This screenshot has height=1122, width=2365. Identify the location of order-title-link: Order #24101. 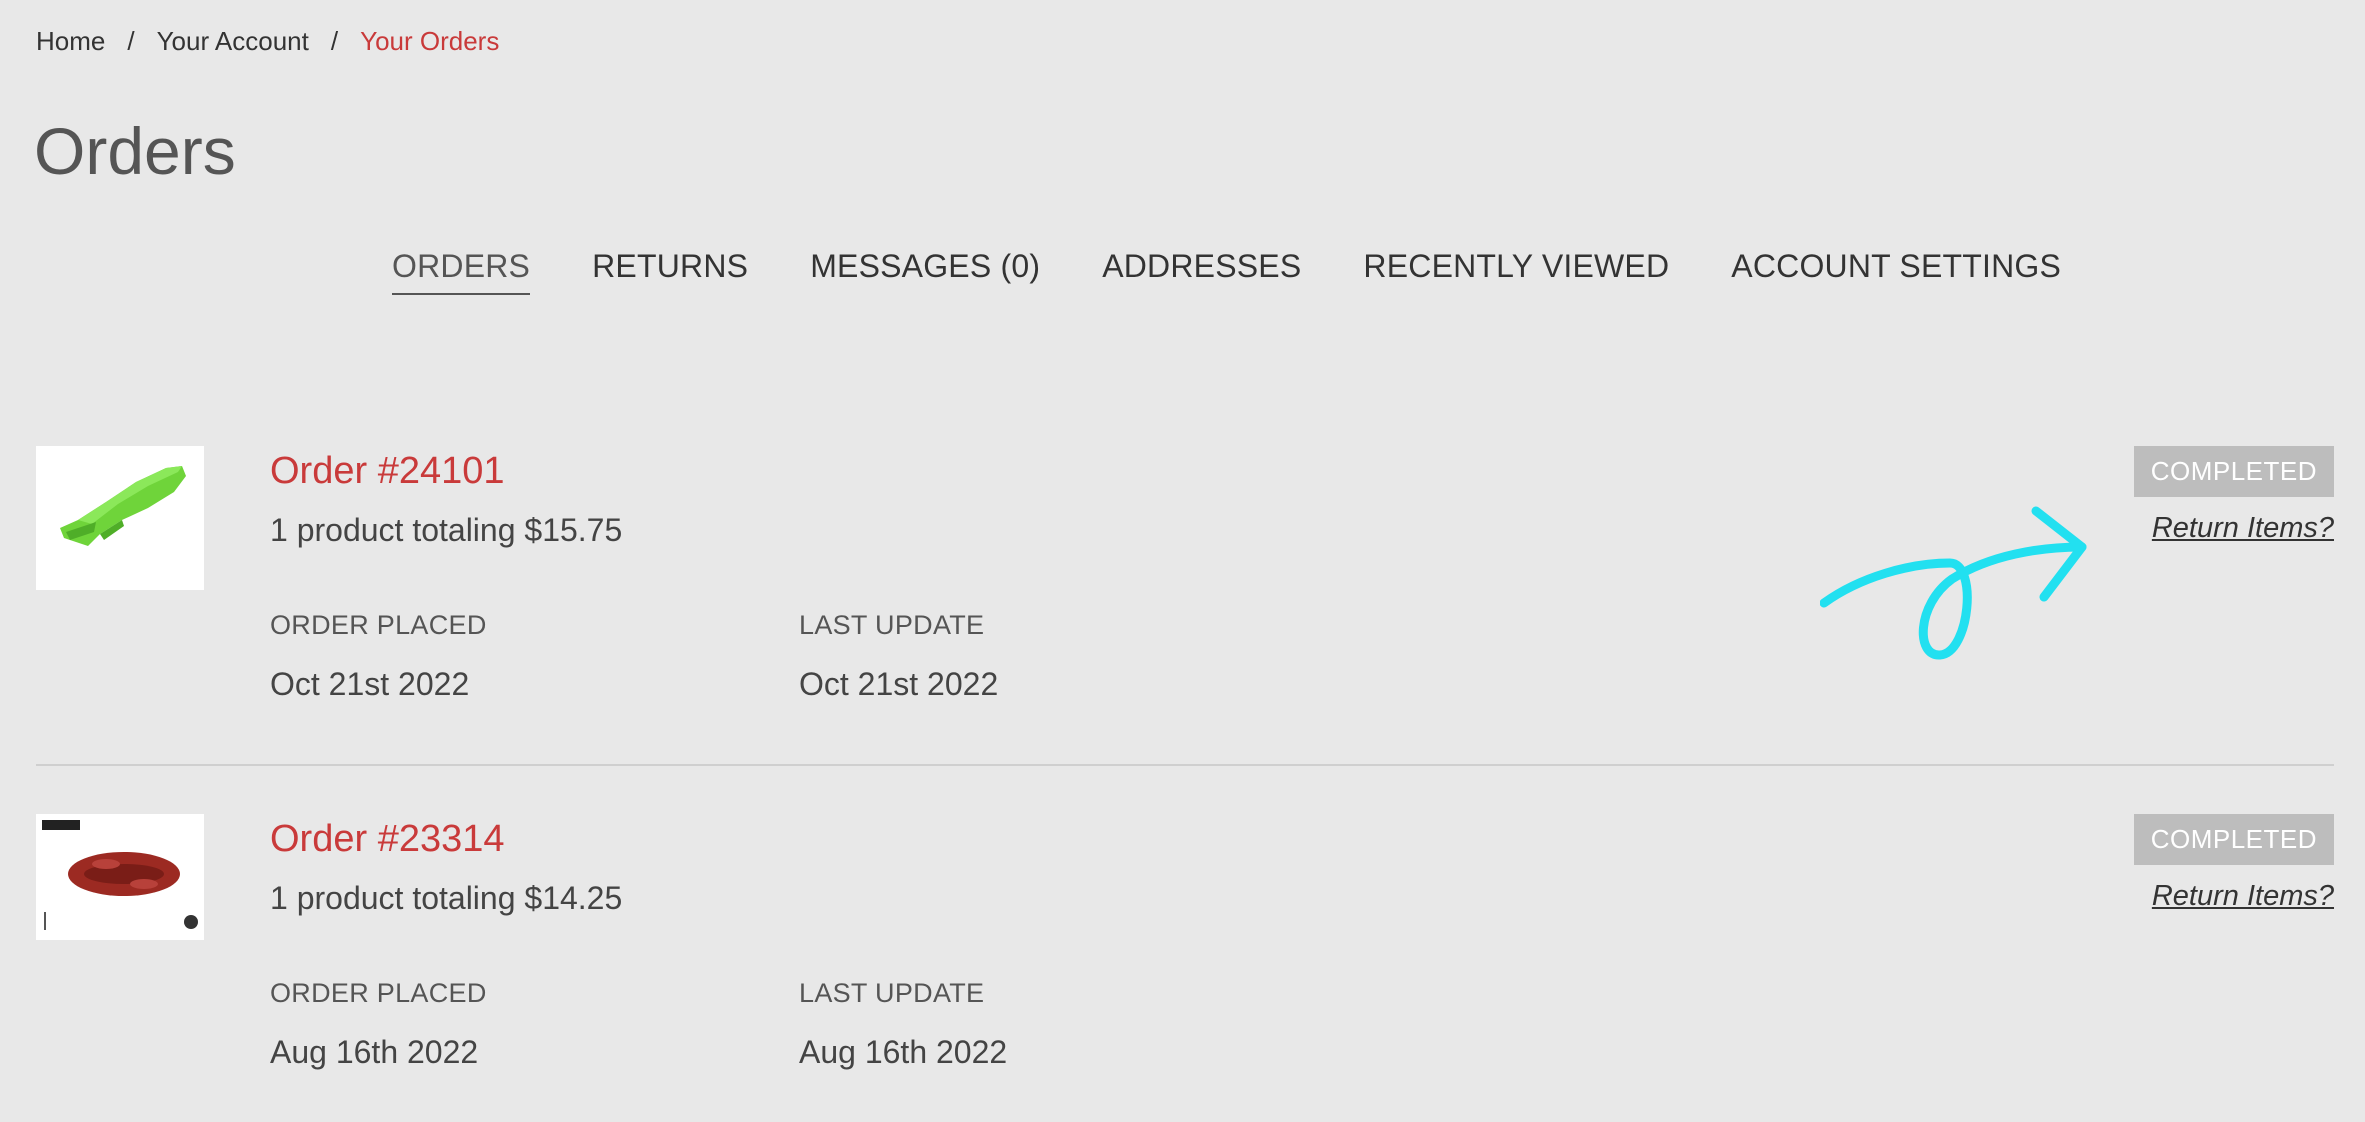
(387, 471).